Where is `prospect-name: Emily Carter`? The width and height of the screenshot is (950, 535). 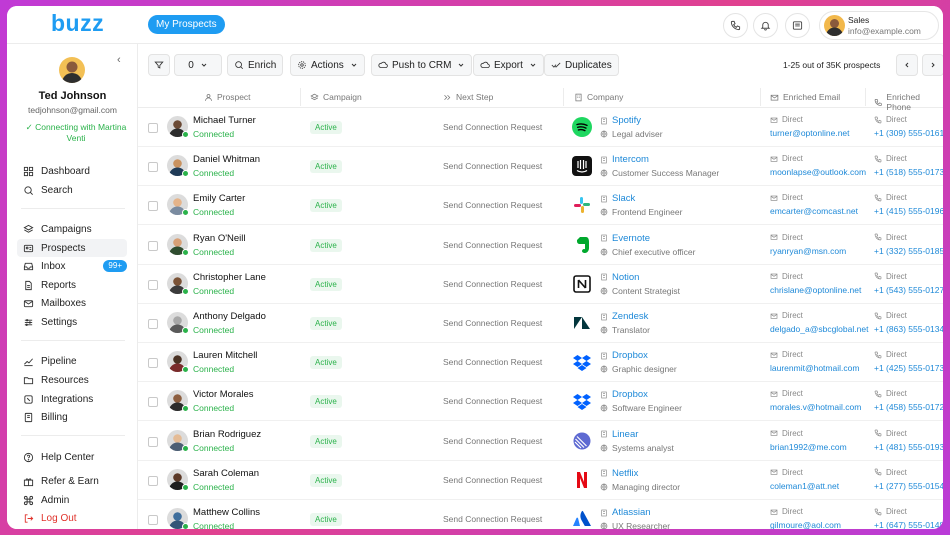 prospect-name: Emily Carter is located at coordinates (219, 198).